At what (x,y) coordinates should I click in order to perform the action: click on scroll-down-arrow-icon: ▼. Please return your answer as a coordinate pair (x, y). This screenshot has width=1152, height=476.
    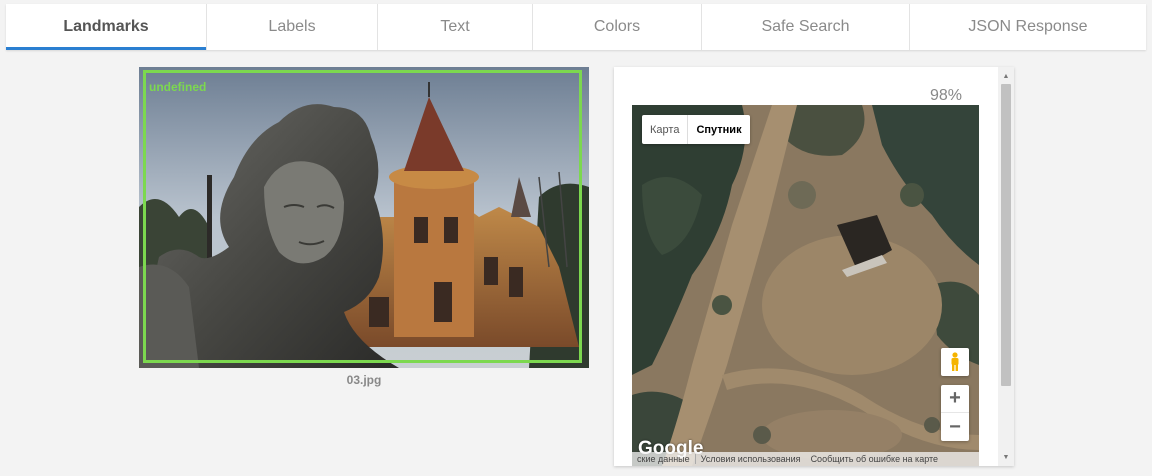
    Looking at the image, I should click on (1006, 457).